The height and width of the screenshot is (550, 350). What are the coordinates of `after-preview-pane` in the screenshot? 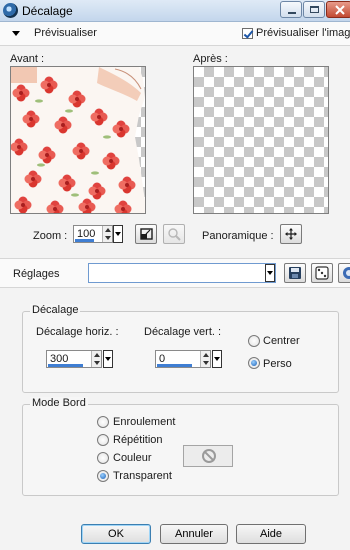 It's located at (261, 140).